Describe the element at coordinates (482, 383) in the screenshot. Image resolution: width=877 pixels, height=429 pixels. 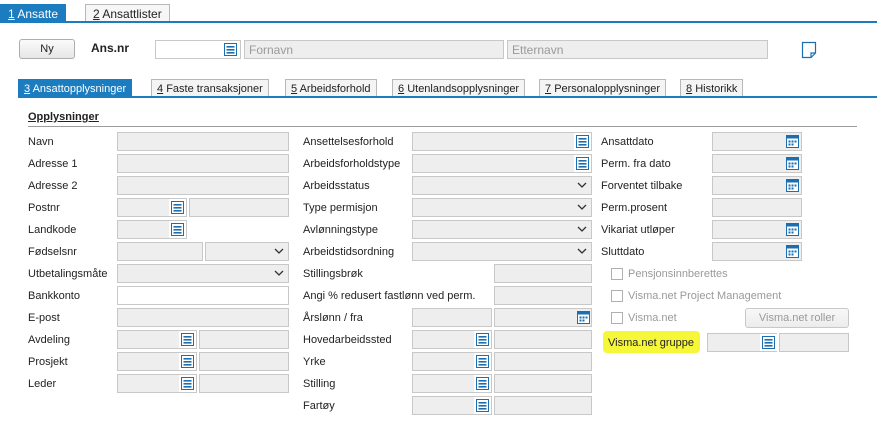
I see `stilling-lookup-icon` at that location.